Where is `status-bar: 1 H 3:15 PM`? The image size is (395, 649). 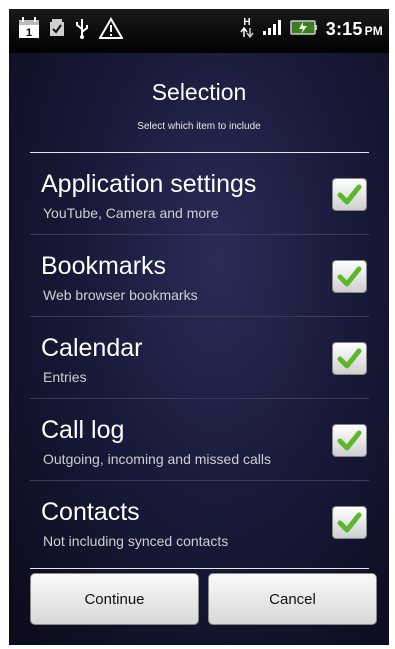 status-bar: 1 H 3:15 PM is located at coordinates (199, 31).